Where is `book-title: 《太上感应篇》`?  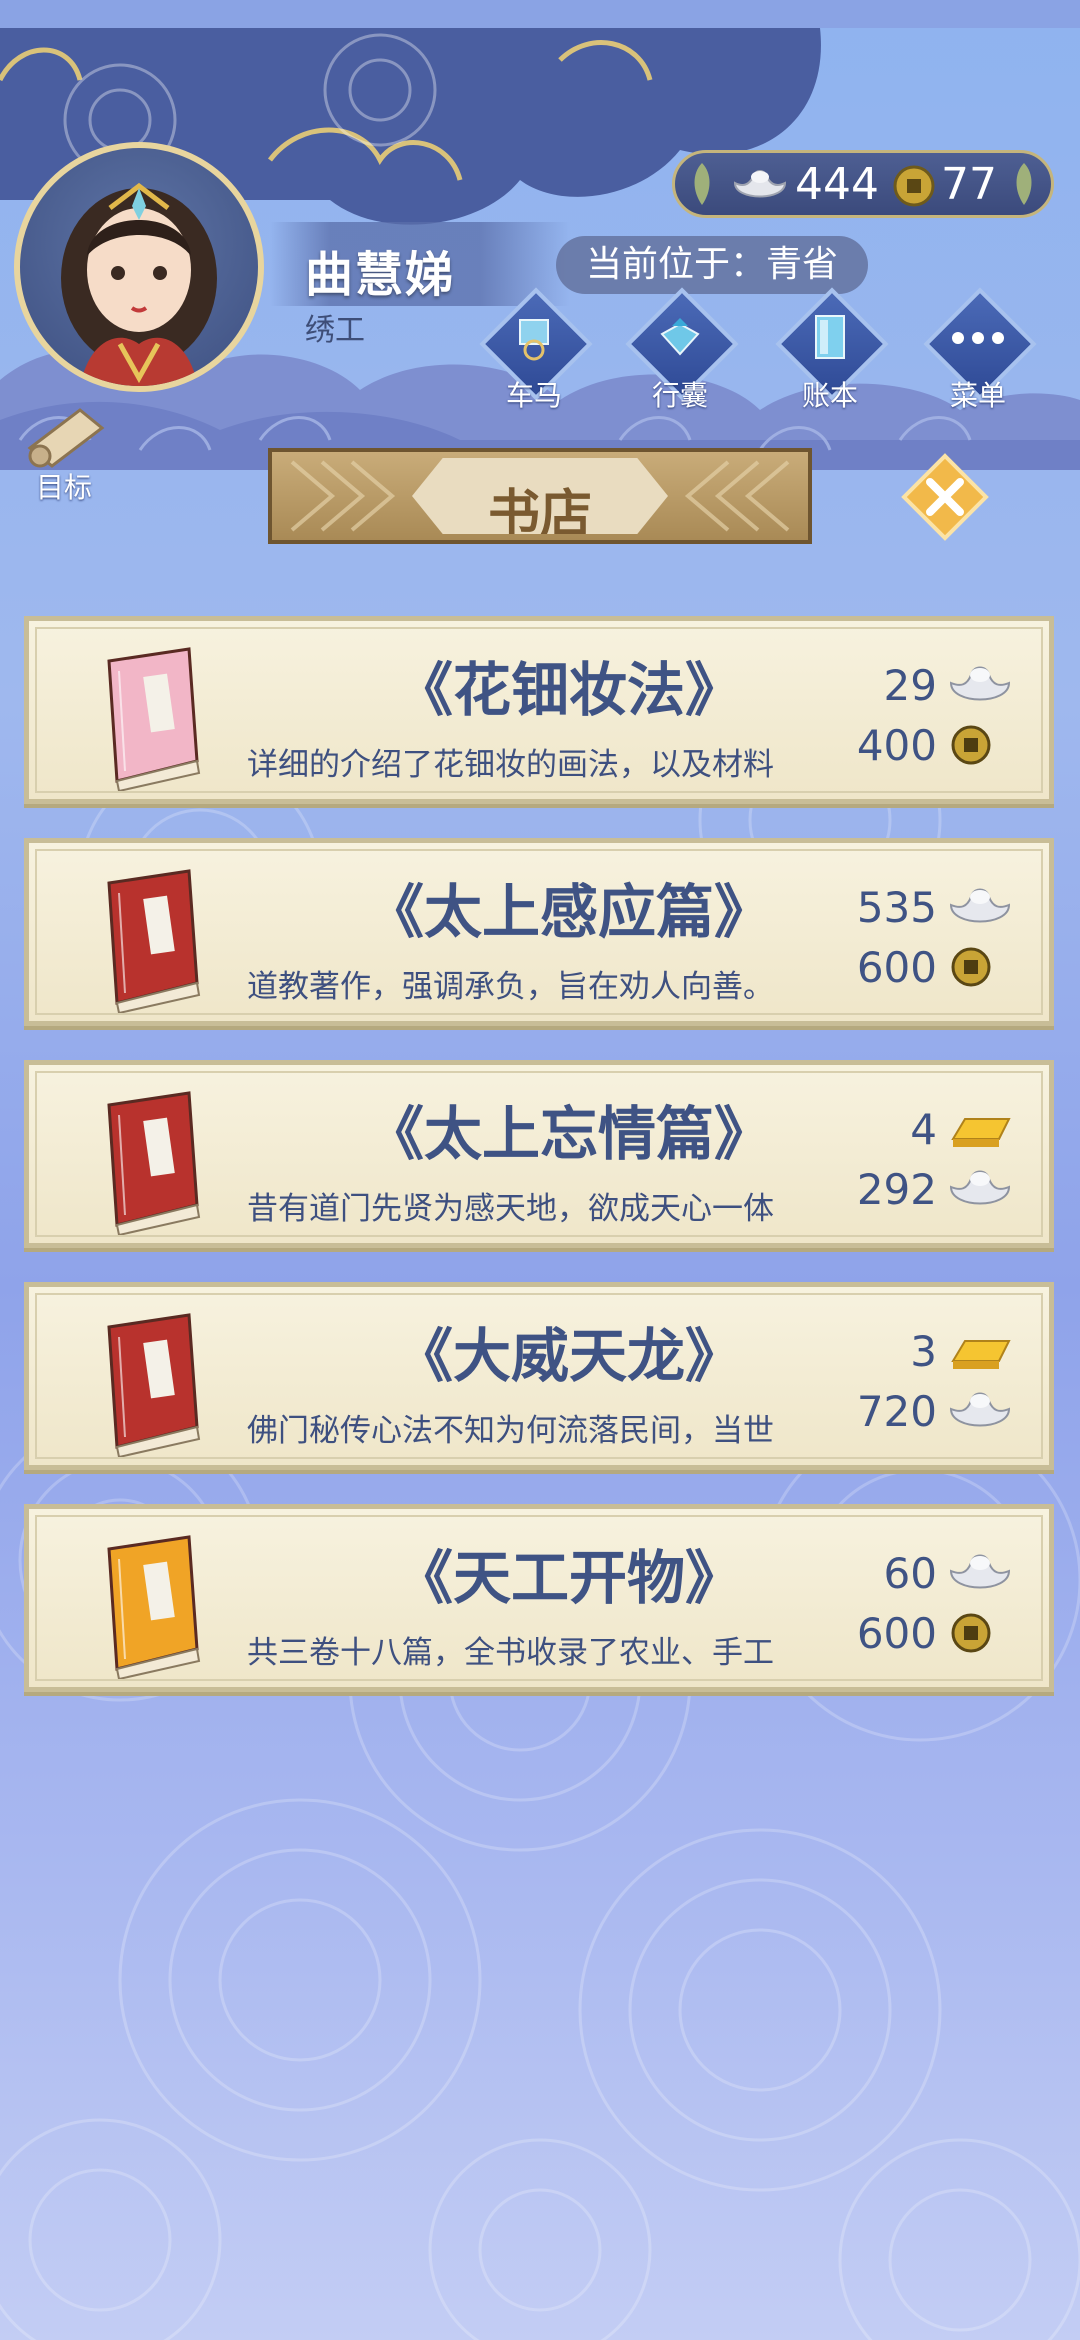
book-title: 《太上感应篇》 is located at coordinates (568, 912).